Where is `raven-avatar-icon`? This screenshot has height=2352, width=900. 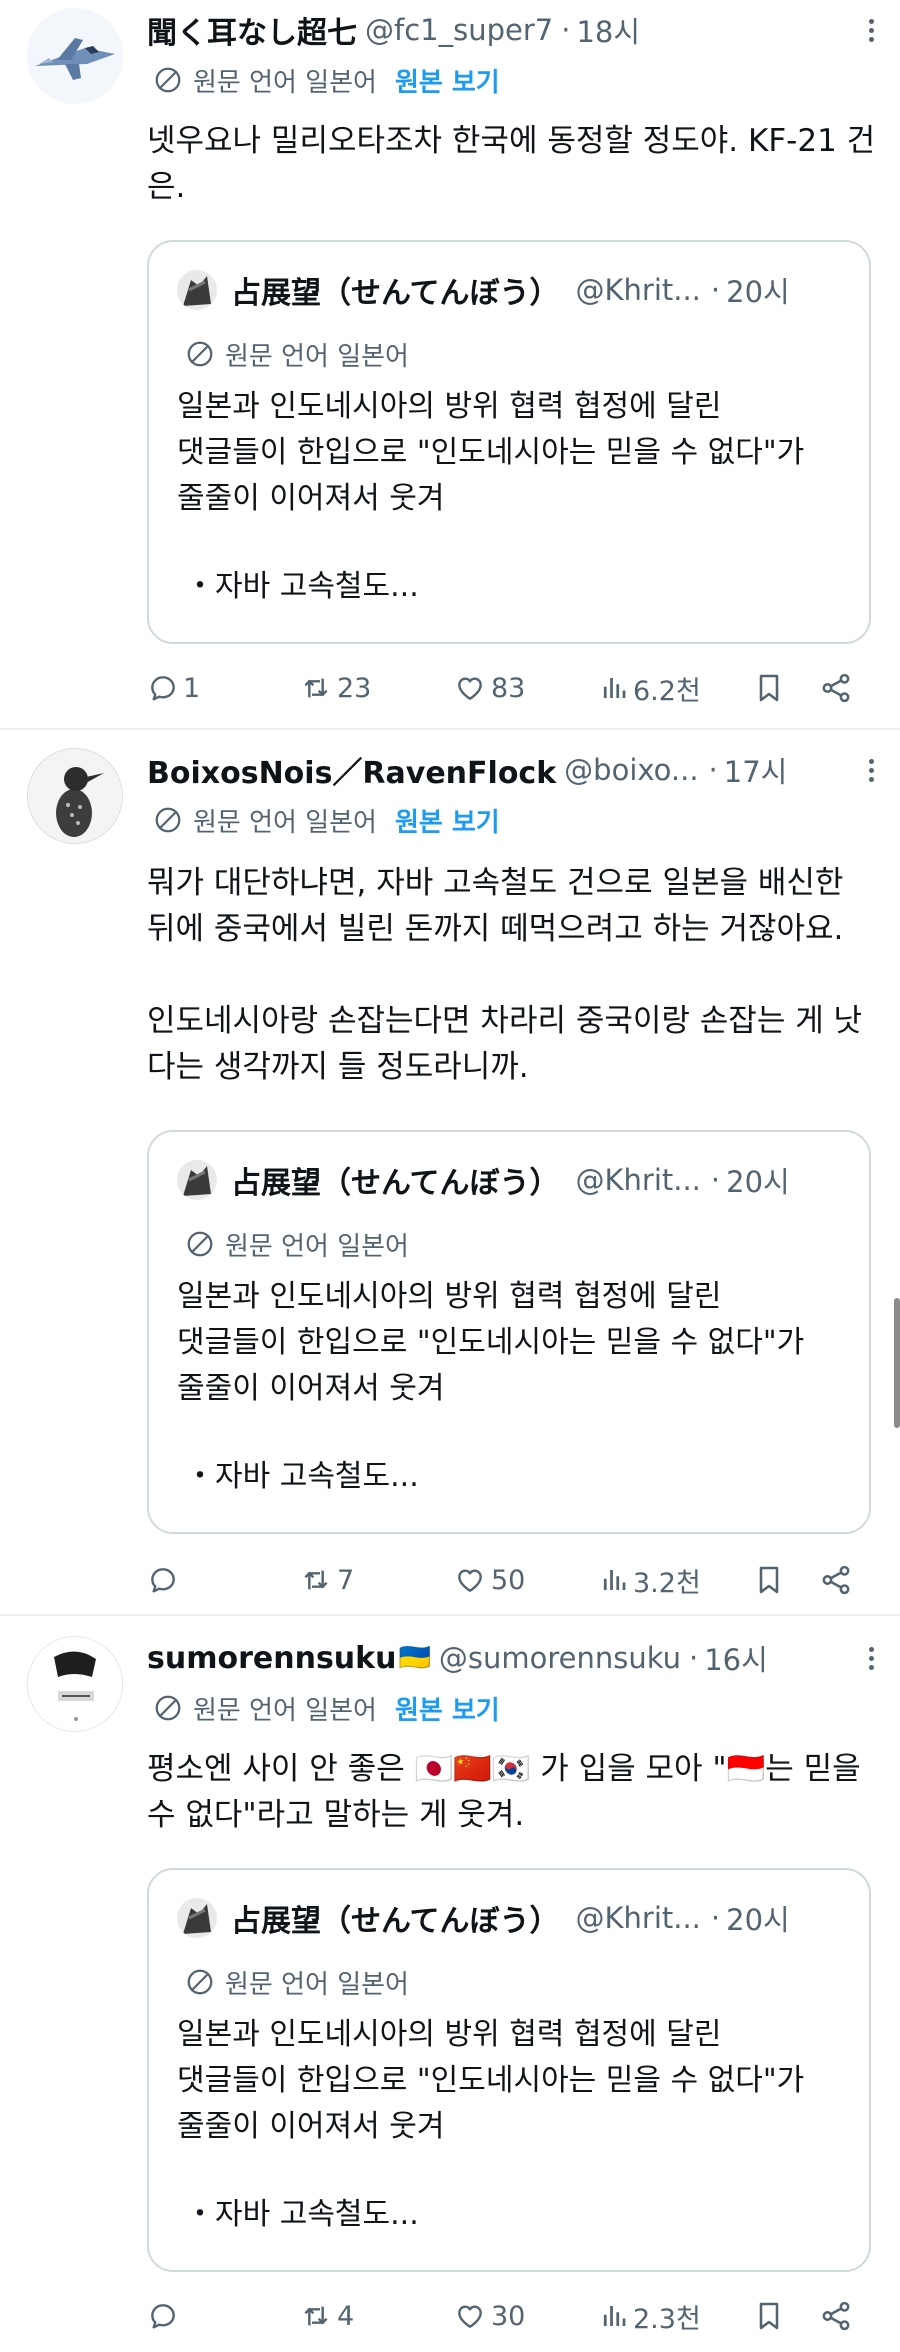 raven-avatar-icon is located at coordinates (75, 796).